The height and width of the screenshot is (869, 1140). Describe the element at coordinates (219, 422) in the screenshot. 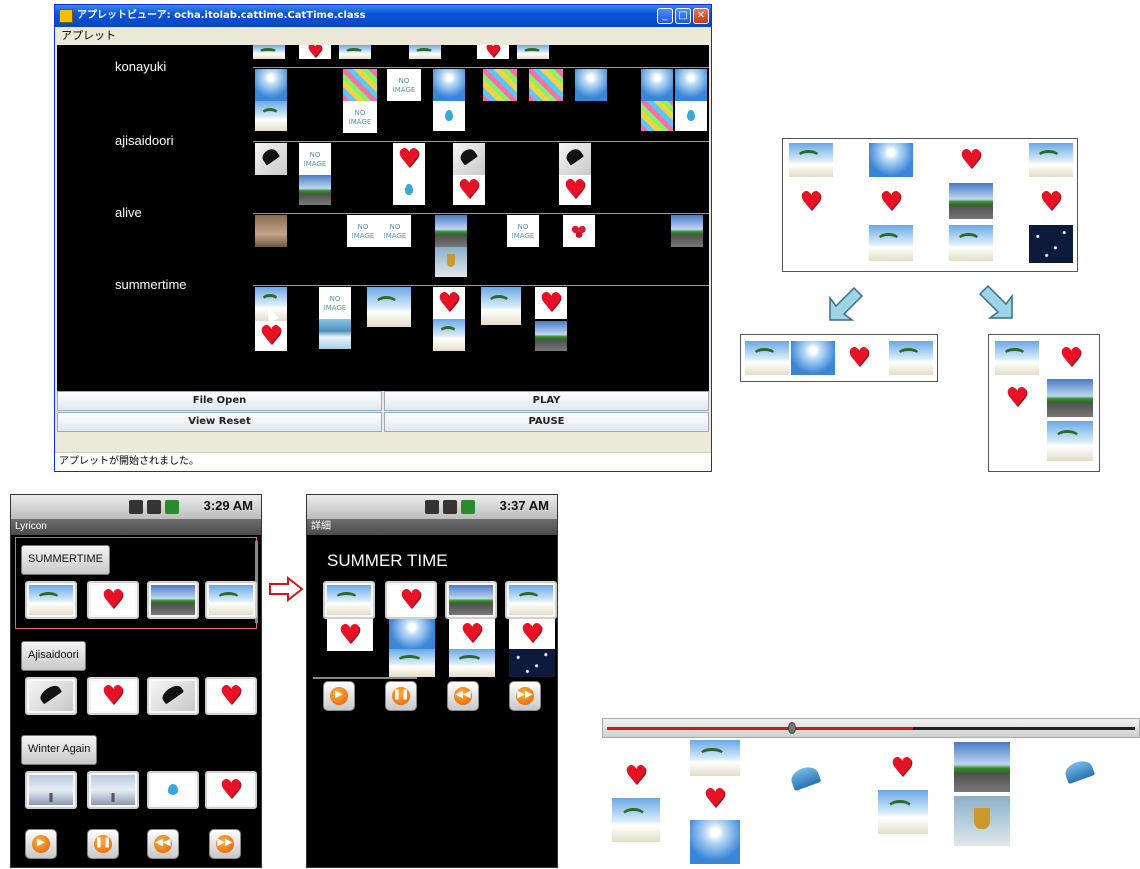

I see `view-reset-button: View Reset` at that location.